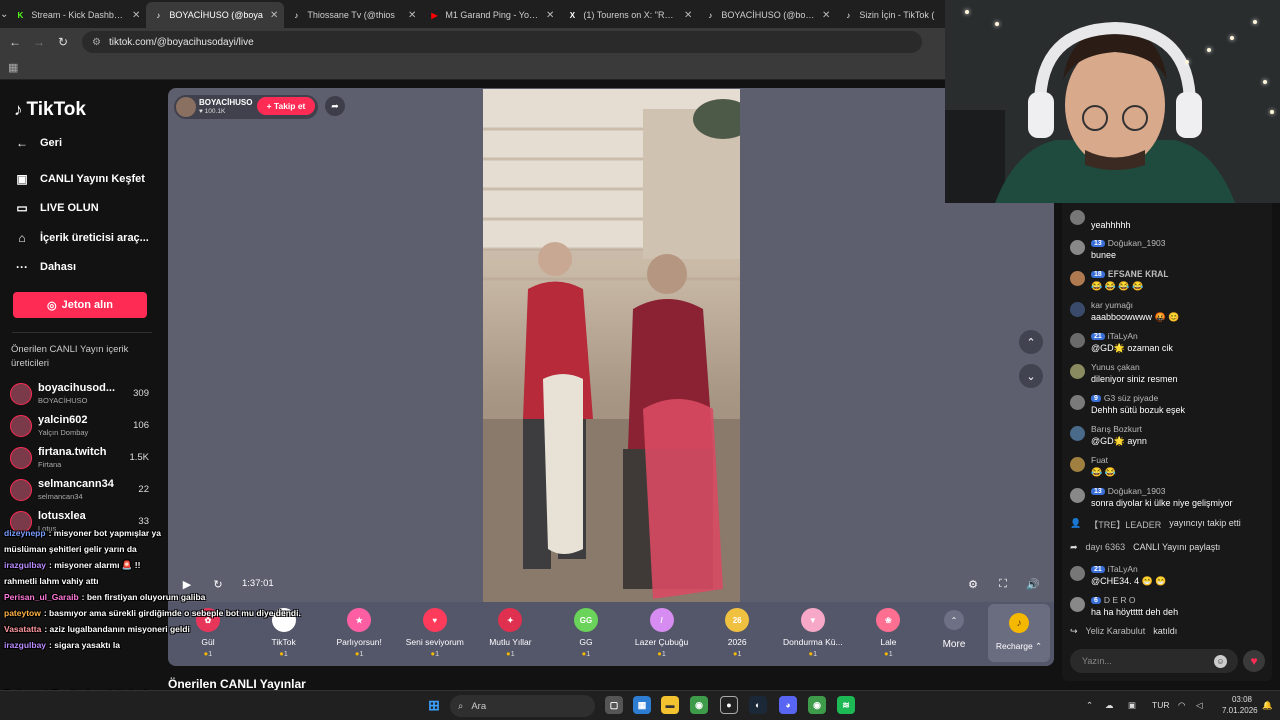 The width and height of the screenshot is (1280, 720). I want to click on reload-icon: ↻, so click(63, 42).